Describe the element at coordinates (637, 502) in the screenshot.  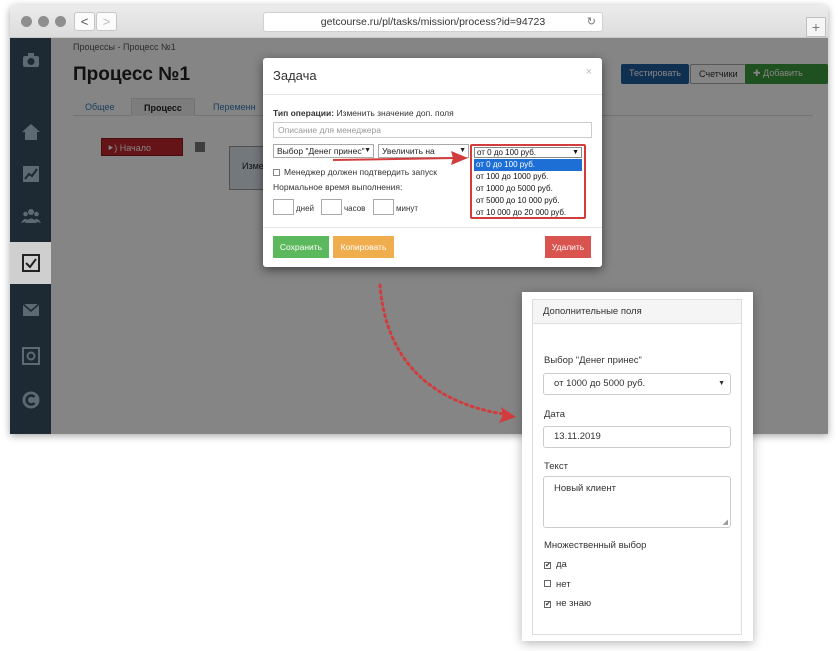
I see `text-input: Новый клиент ◢` at that location.